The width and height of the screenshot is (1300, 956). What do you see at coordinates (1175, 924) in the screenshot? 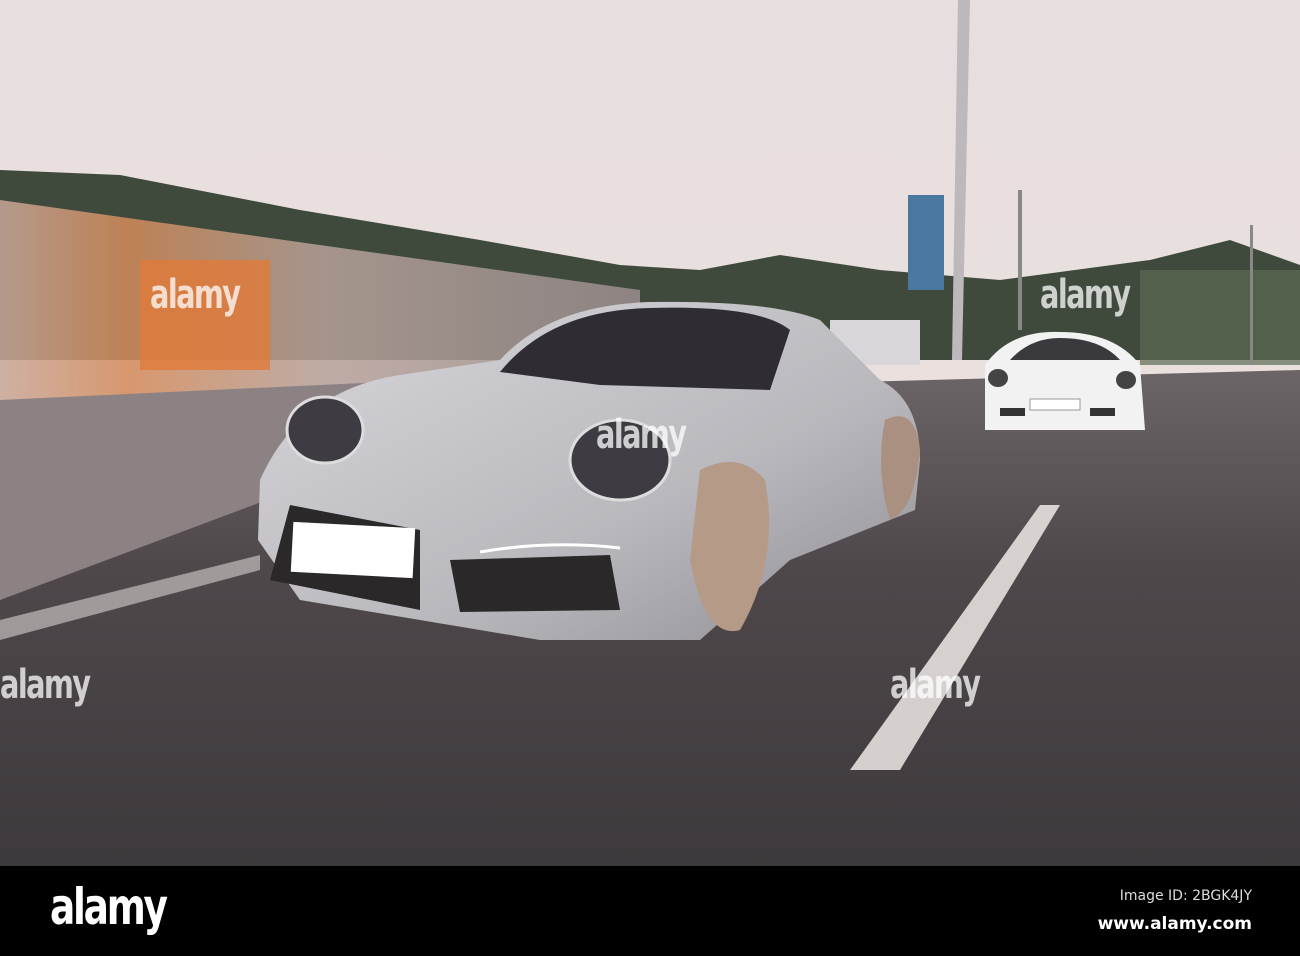
I see `site-link: www.alamy.com` at bounding box center [1175, 924].